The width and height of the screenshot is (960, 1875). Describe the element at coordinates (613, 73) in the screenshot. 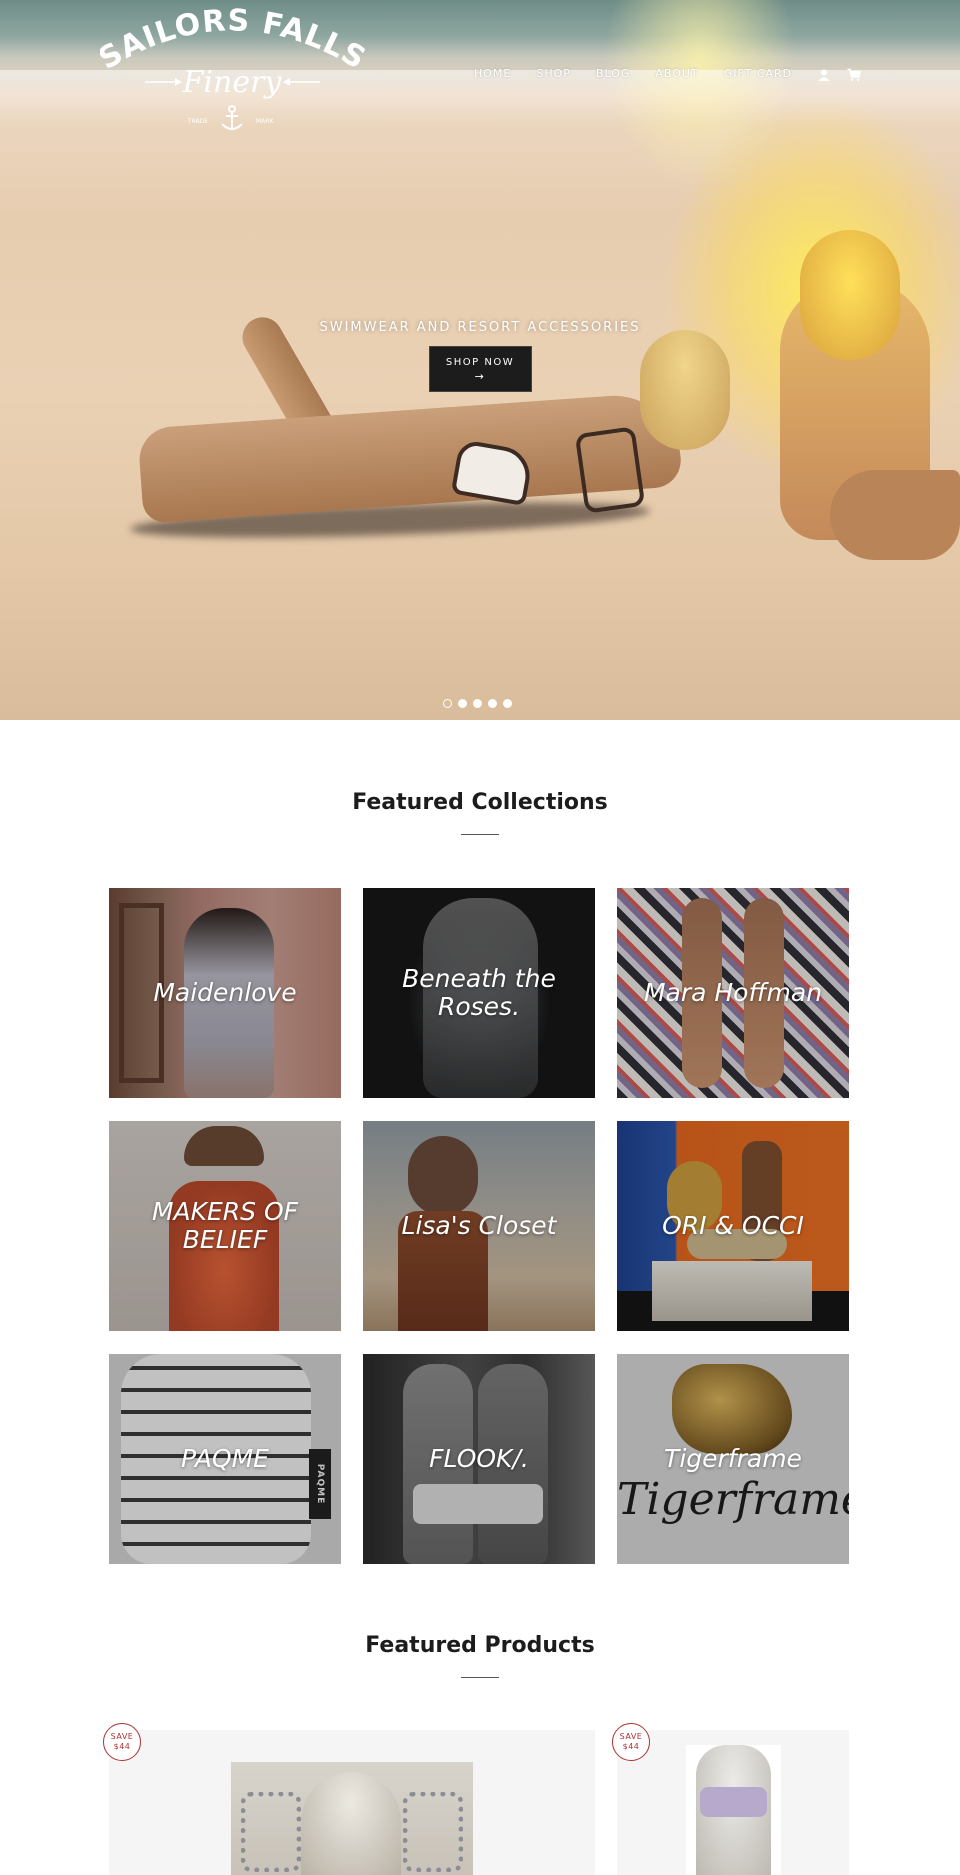

I see `nav-blog: BLOG` at that location.